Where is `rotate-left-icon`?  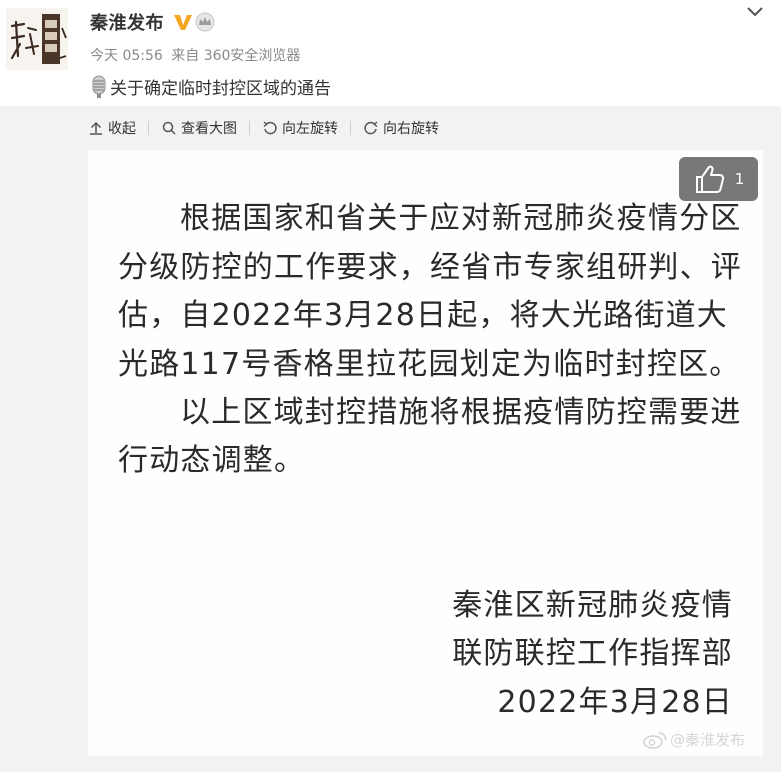
rotate-left-icon is located at coordinates (270, 128).